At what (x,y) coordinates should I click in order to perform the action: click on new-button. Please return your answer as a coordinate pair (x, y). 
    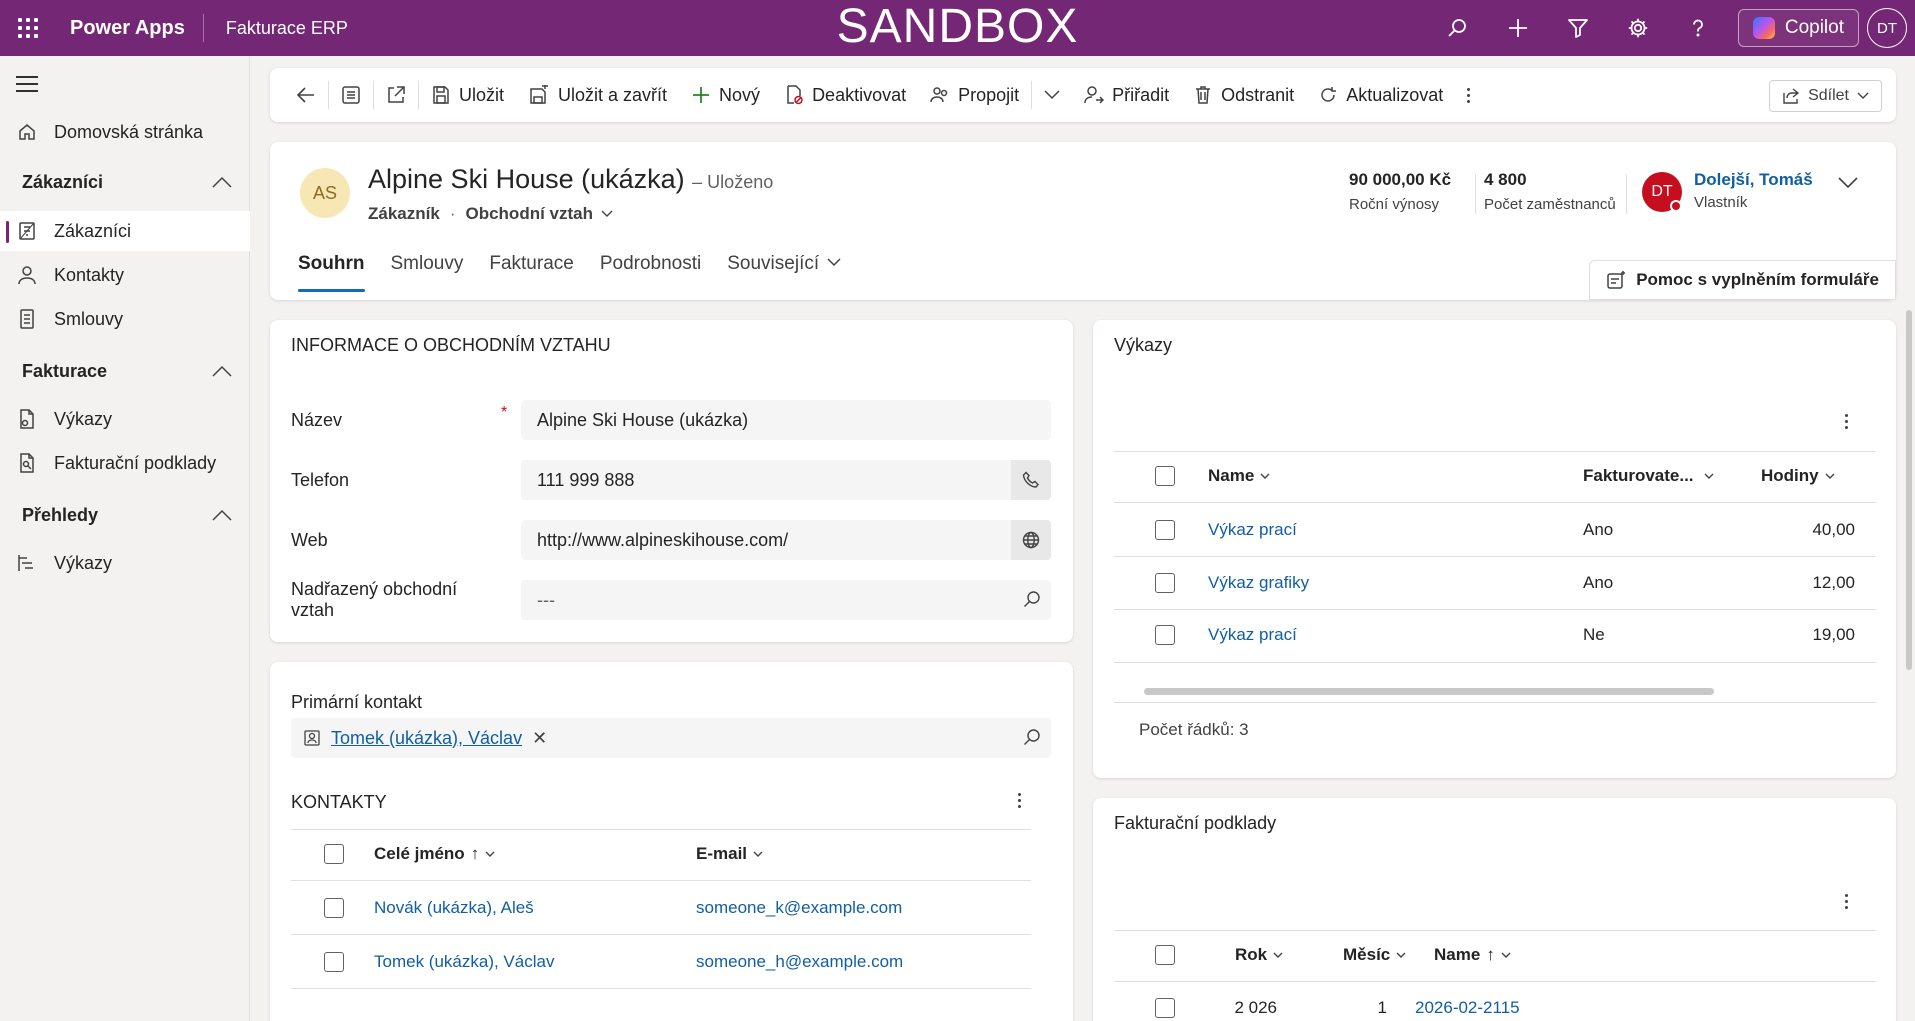
    Looking at the image, I should click on (1518, 28).